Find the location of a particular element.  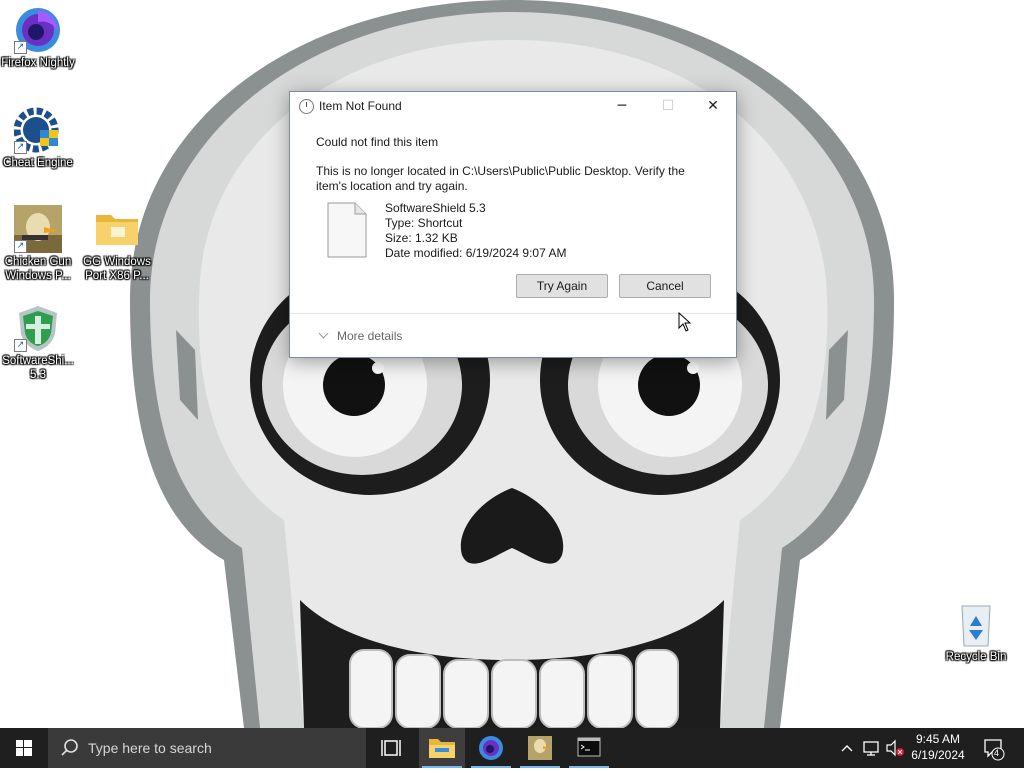

terminal-icon is located at coordinates (589, 747).